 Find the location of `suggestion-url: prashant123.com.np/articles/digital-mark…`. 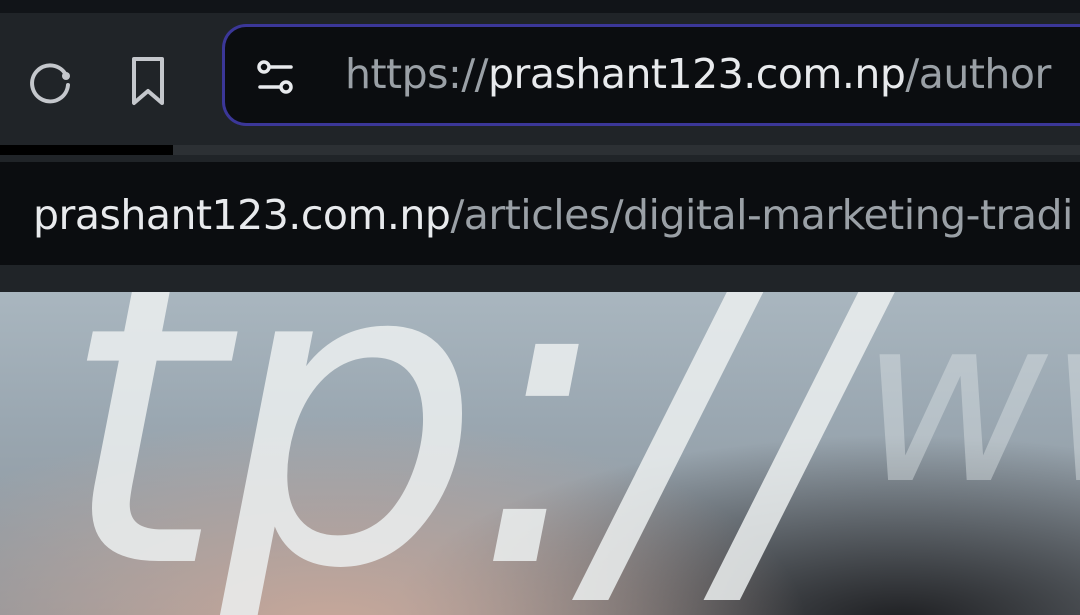

suggestion-url: prashant123.com.np/articles/digital-mark… is located at coordinates (553, 215).